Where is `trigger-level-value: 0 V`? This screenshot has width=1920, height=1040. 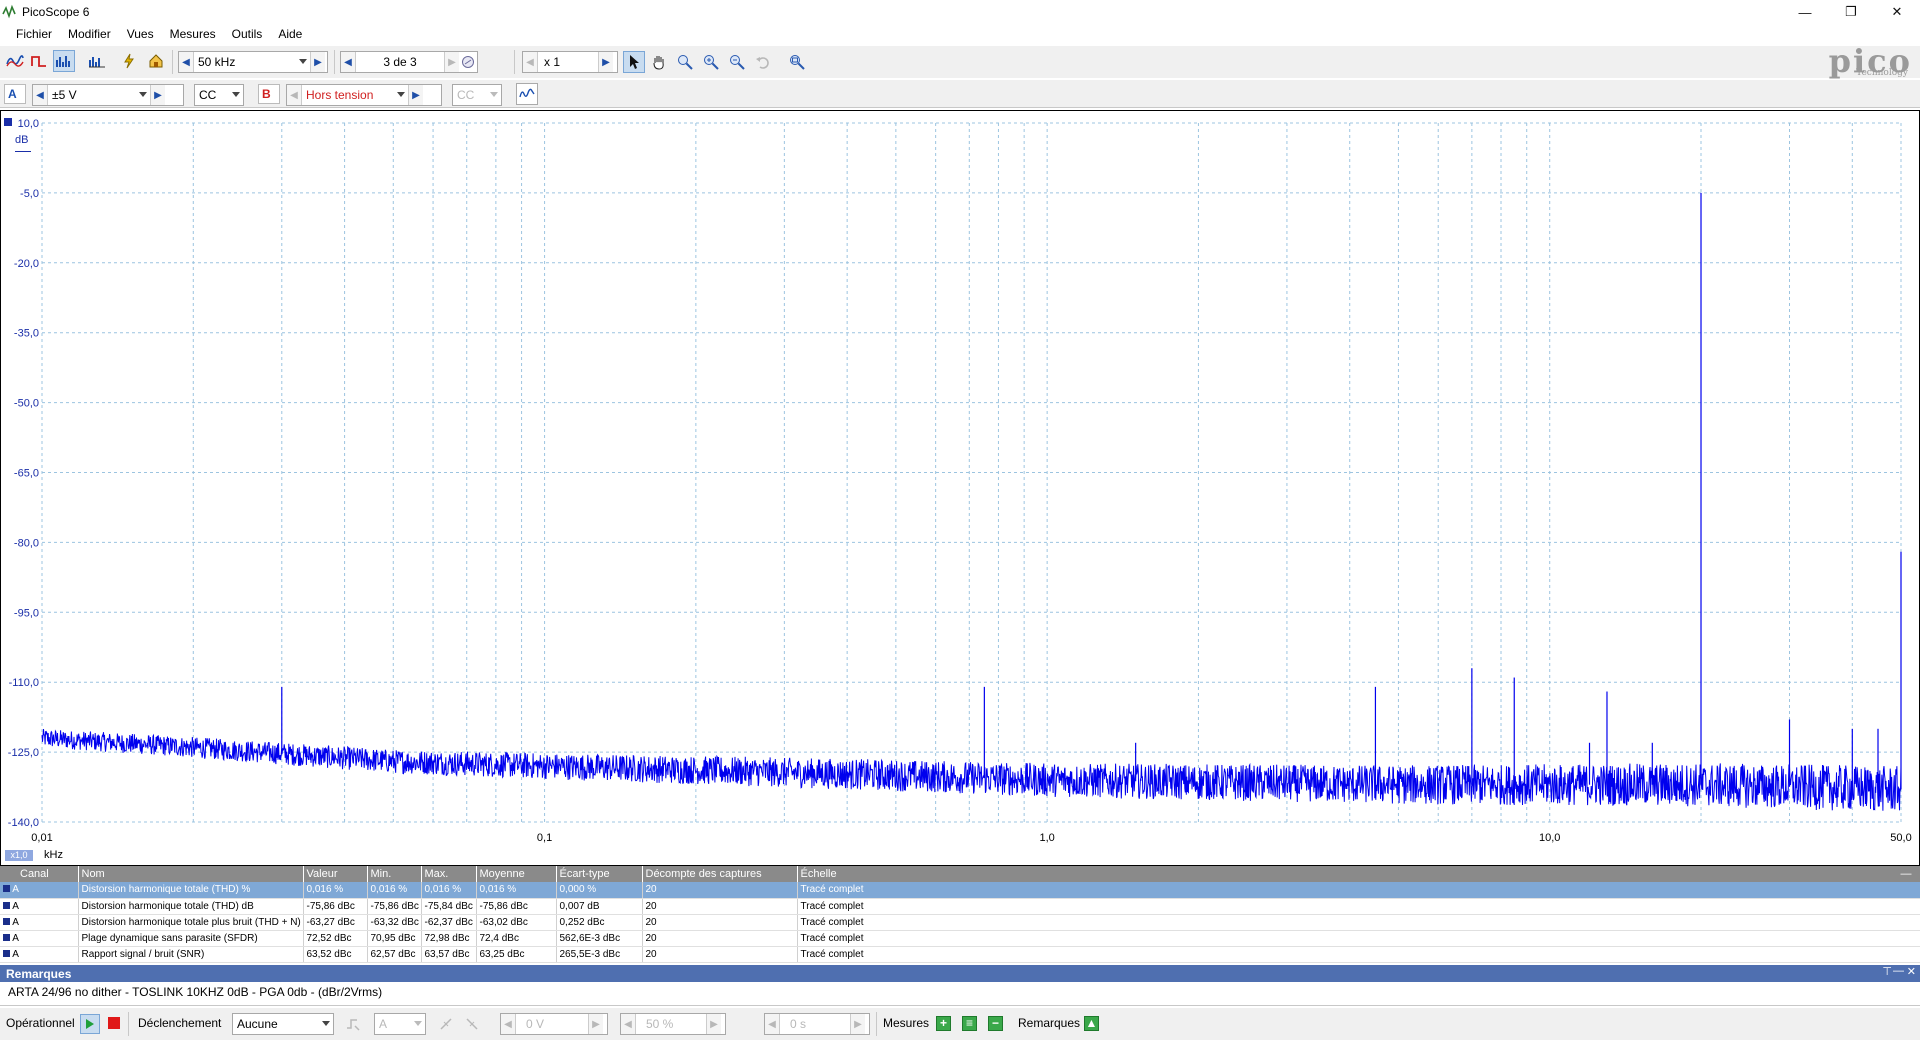 trigger-level-value: 0 V is located at coordinates (552, 1024).